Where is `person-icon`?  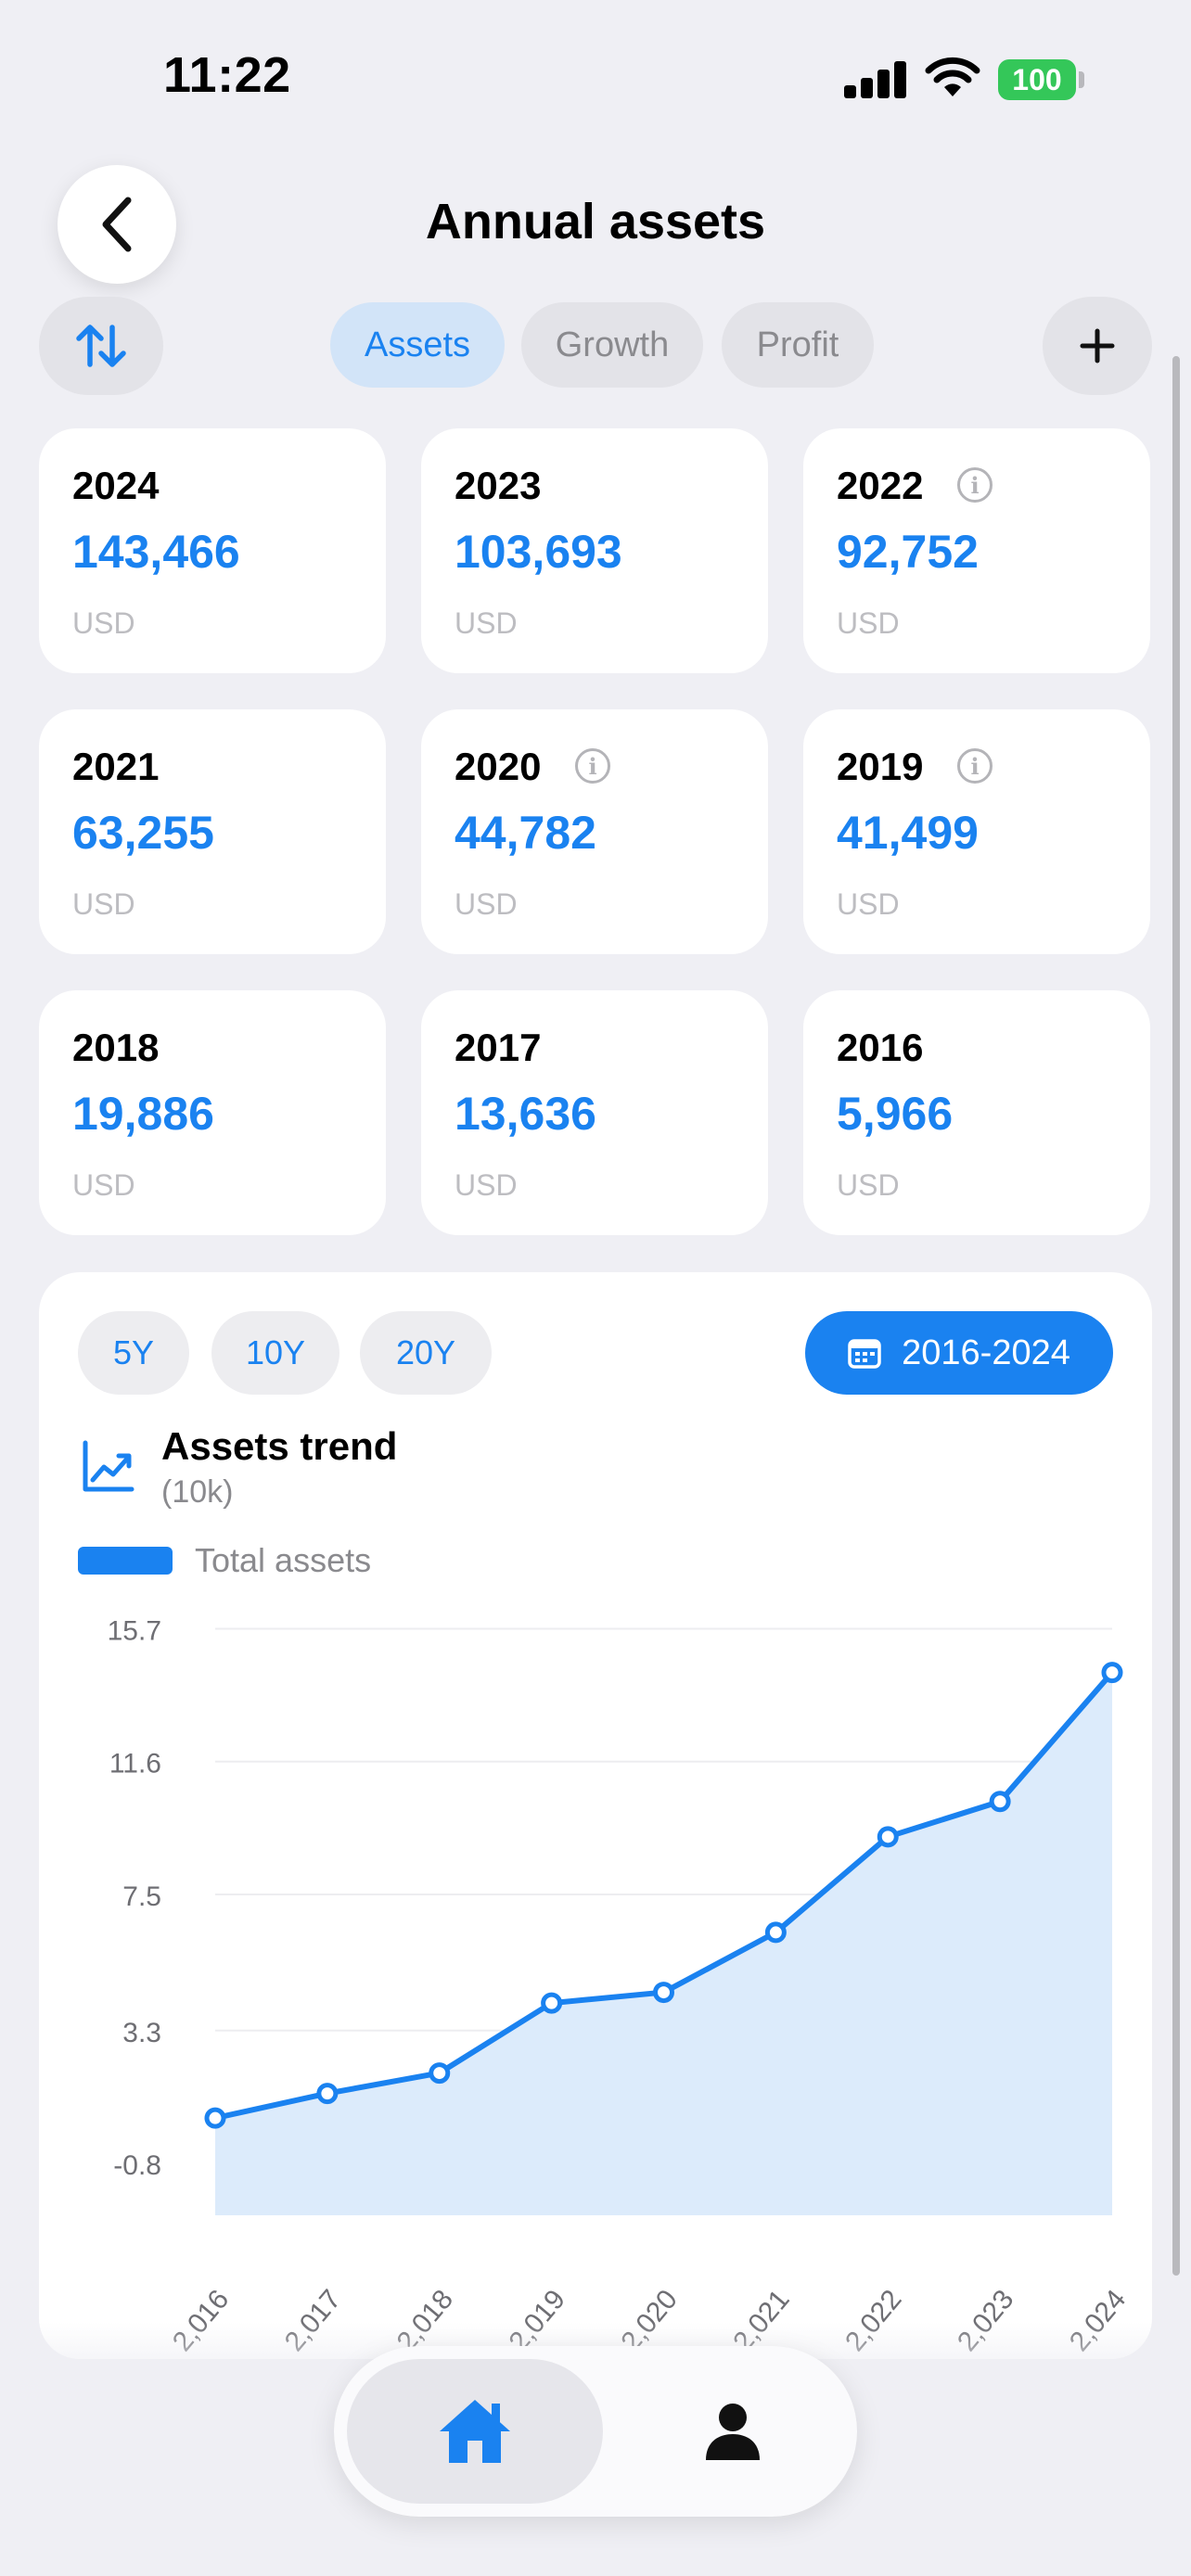 person-icon is located at coordinates (733, 2432).